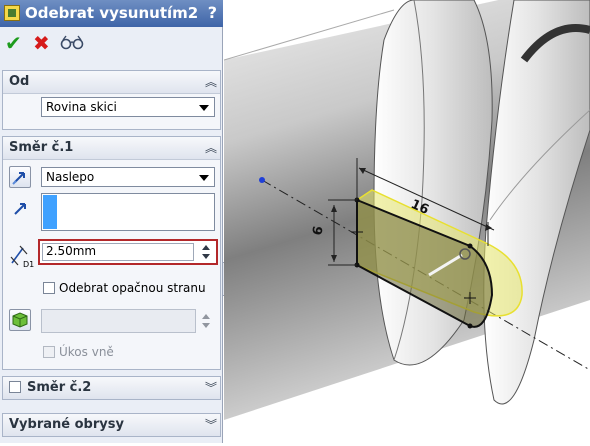  I want to click on reverse-direction-button, so click(20, 177).